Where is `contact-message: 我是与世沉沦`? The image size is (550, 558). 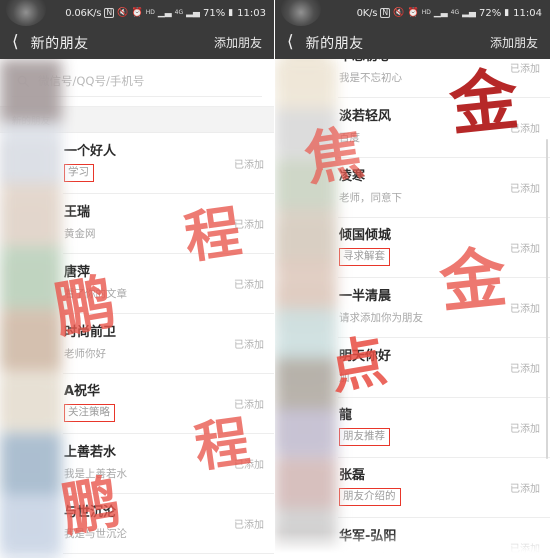
contact-message: 我是与世沉沦 is located at coordinates (95, 533).